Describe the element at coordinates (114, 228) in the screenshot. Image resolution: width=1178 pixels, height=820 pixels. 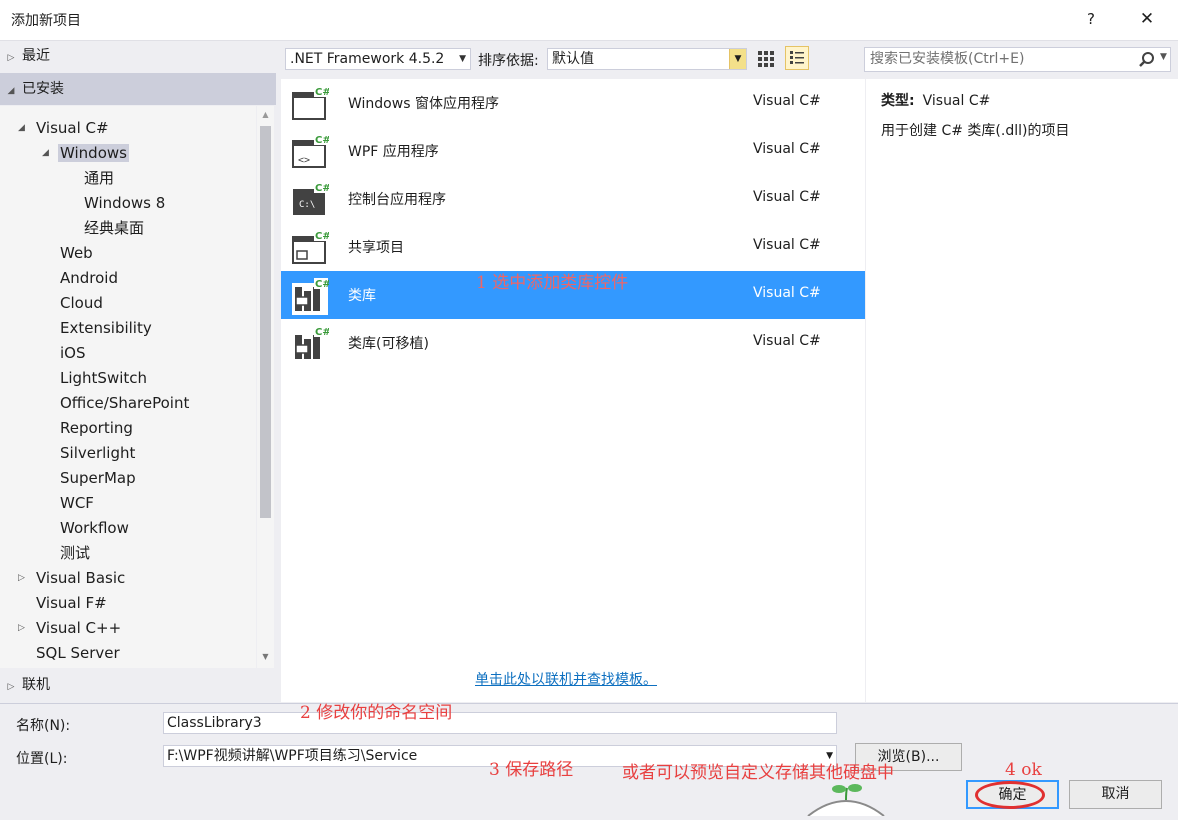
I see `tree-item-classic-desktop: 经典桌面` at that location.